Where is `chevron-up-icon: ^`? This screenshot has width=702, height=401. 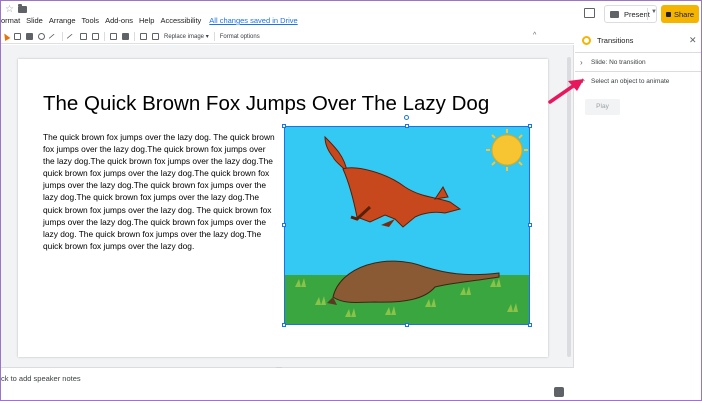 chevron-up-icon: ^ is located at coordinates (534, 35).